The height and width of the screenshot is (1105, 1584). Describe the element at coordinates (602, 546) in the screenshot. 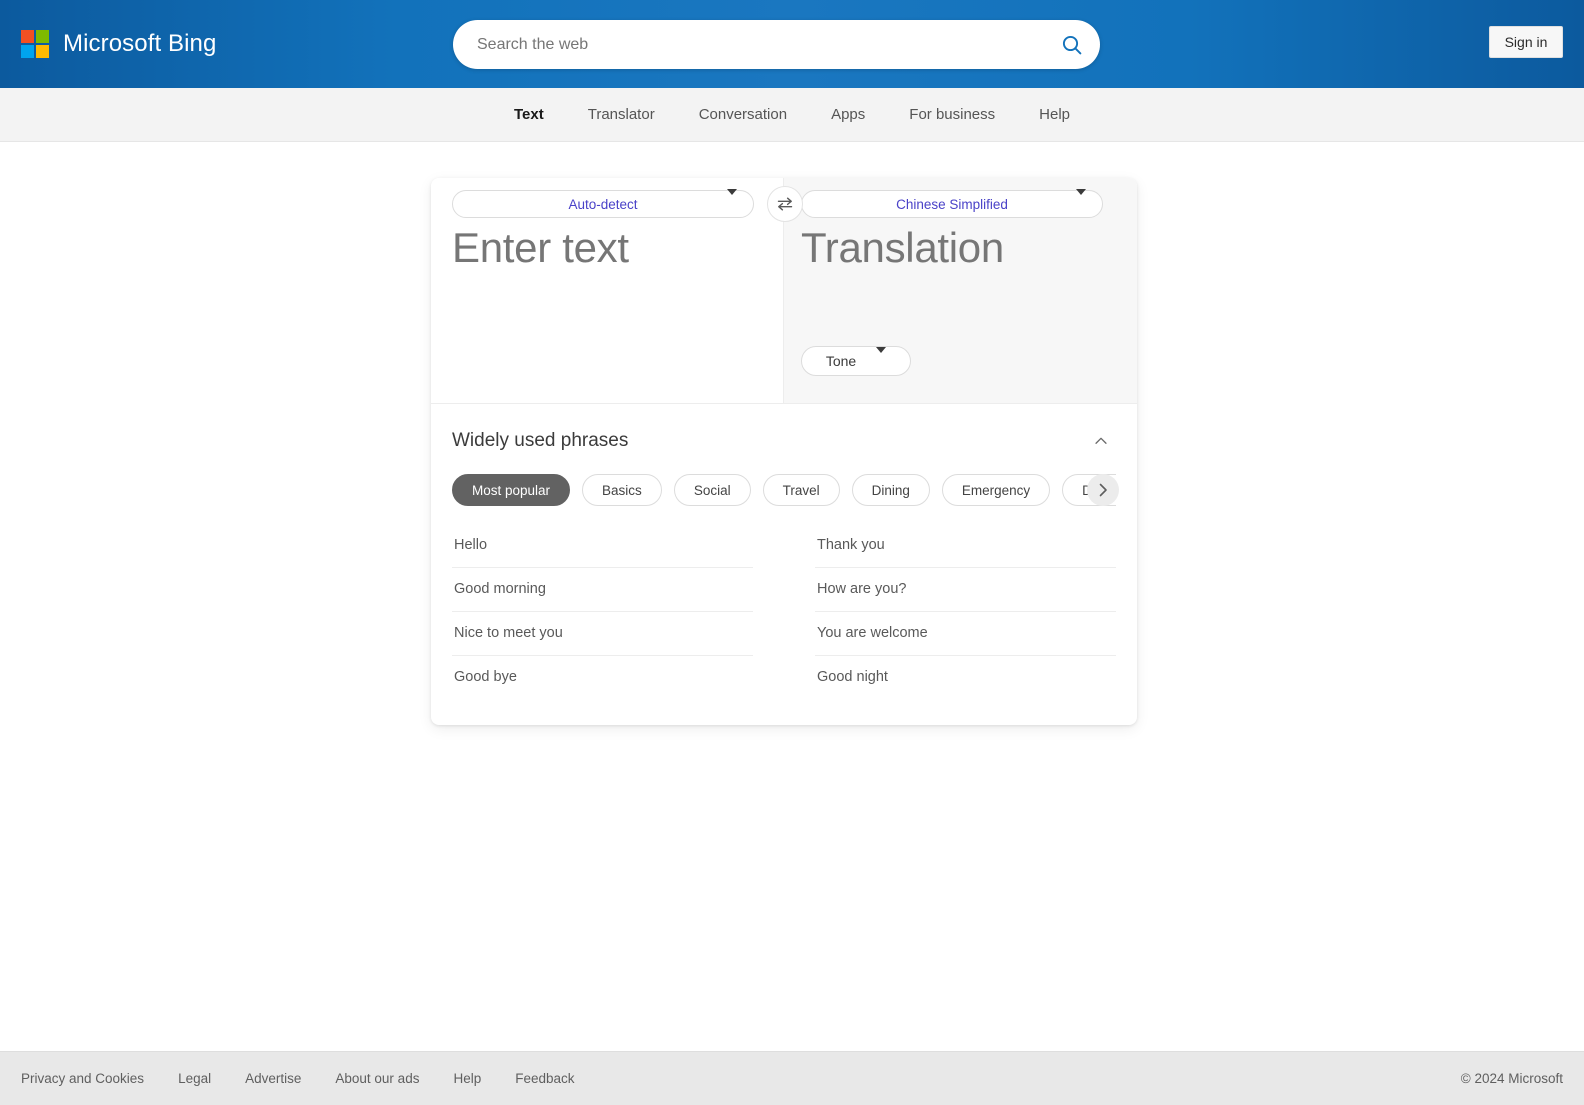

I see `phrase-item: Hello` at that location.